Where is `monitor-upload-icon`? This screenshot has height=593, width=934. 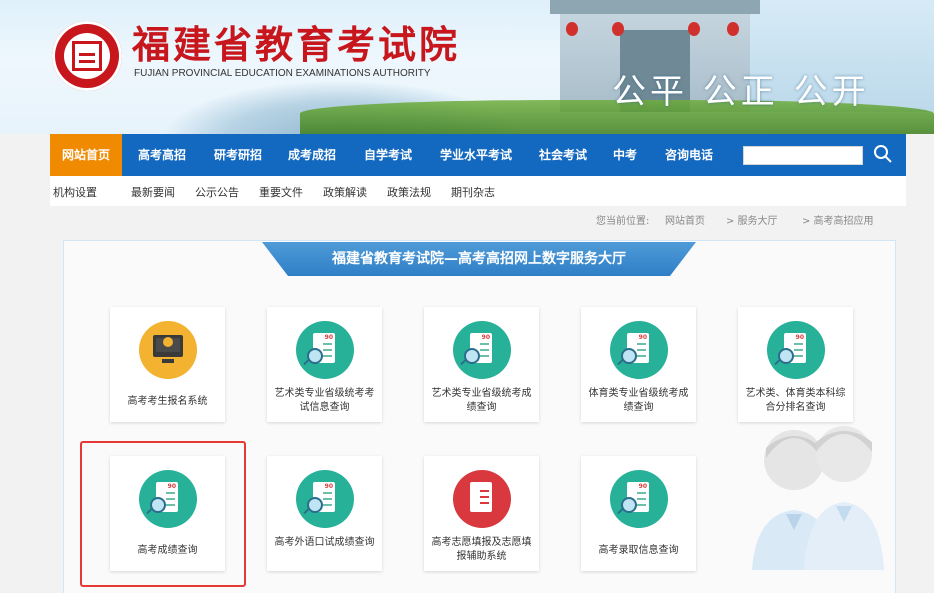
monitor-upload-icon is located at coordinates (168, 349).